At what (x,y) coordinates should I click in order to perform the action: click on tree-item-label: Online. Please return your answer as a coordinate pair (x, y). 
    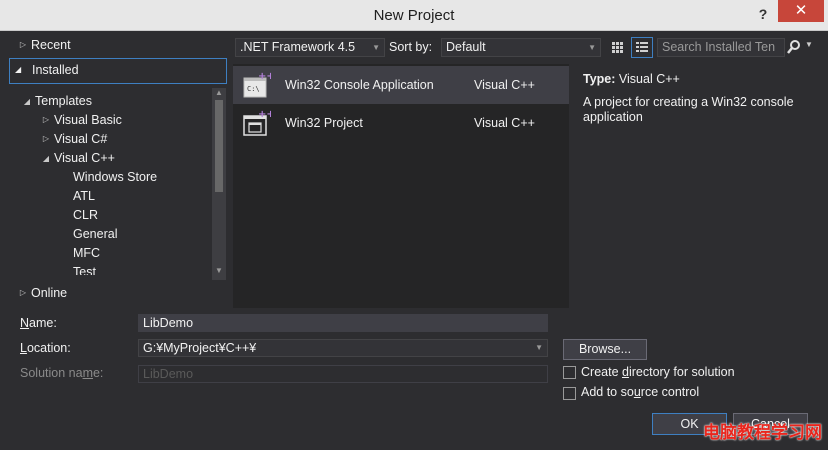
    Looking at the image, I should click on (49, 293).